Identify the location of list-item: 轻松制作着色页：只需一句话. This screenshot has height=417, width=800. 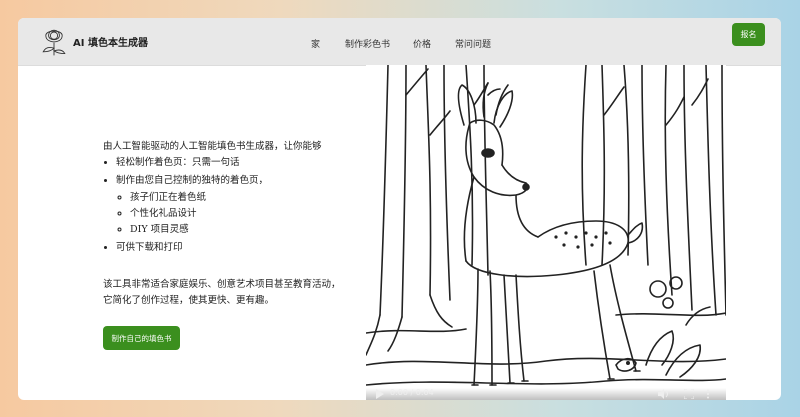
(229, 163).